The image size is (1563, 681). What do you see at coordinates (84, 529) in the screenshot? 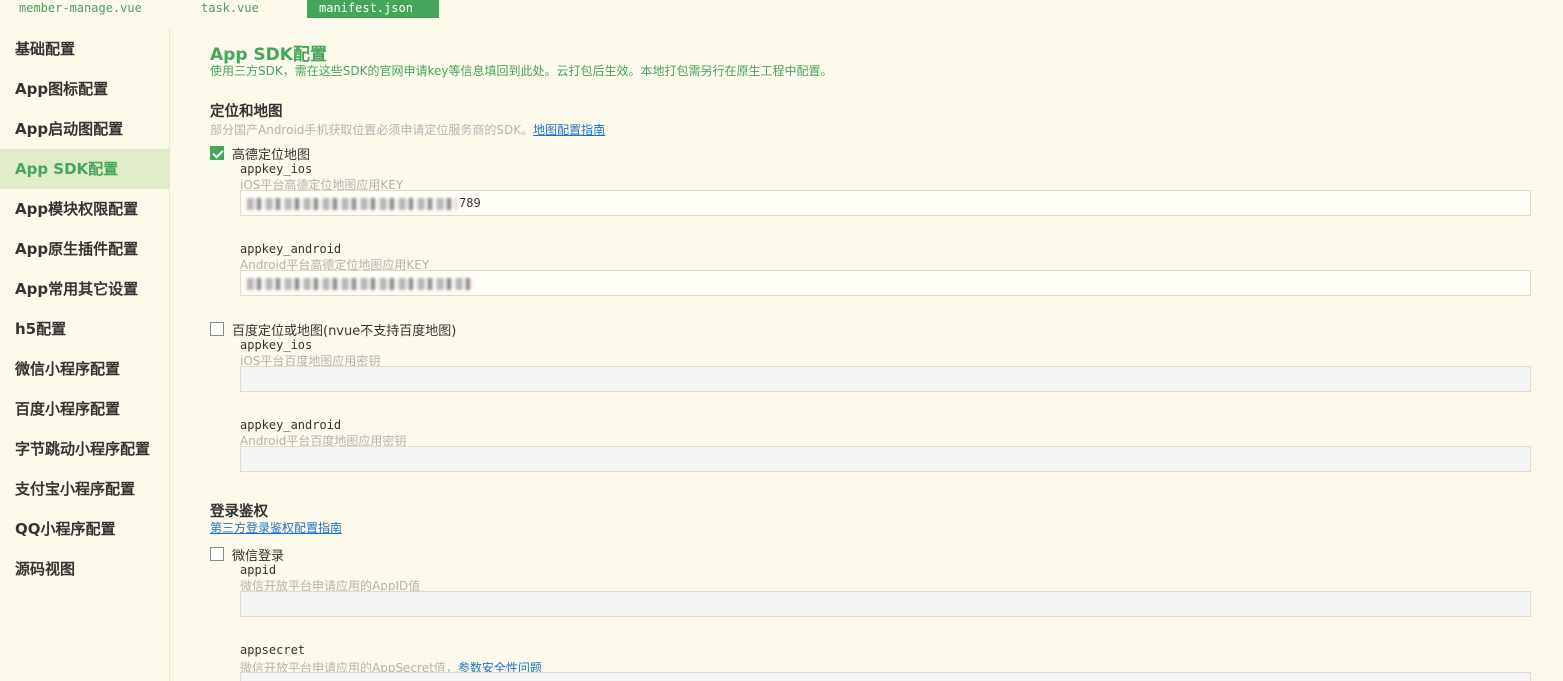
I see `sidebar-item-qq-mp: QQ小程序配置` at bounding box center [84, 529].